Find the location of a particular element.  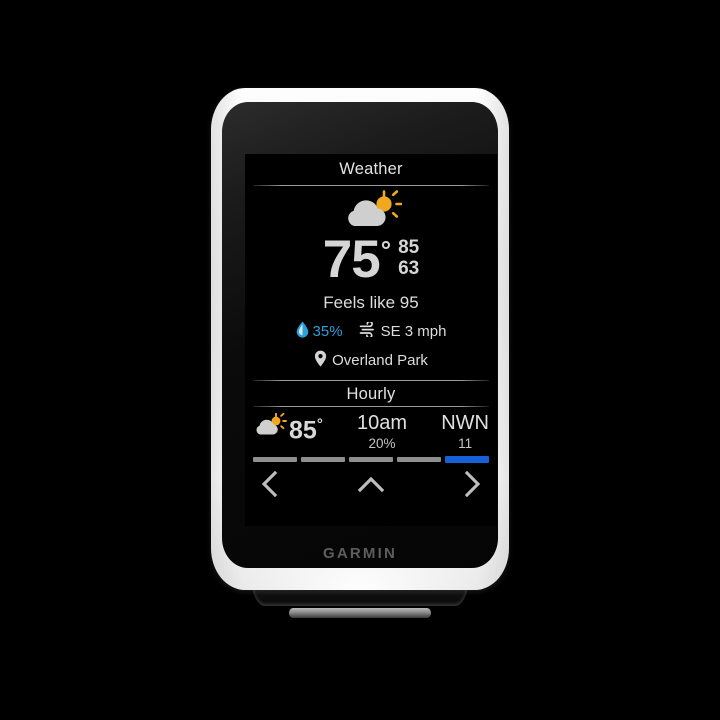

page-segment-active is located at coordinates (467, 459).